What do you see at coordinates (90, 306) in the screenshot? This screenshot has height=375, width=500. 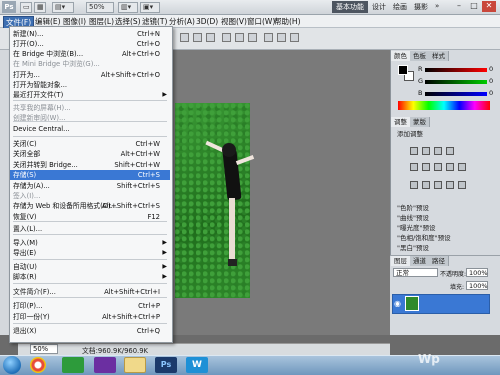 I see `file-menu-item: 打印(P)... Ctrl+P` at bounding box center [90, 306].